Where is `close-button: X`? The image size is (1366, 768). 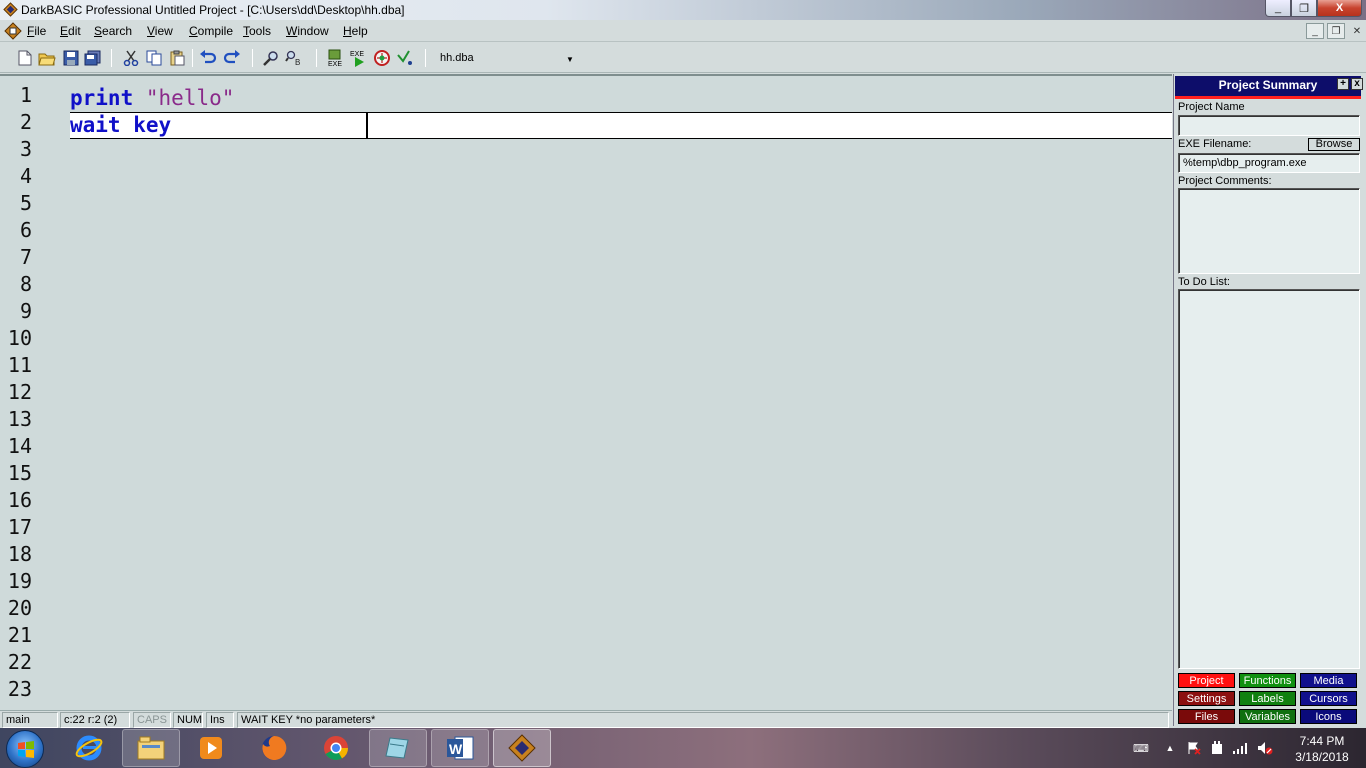
close-button: X is located at coordinates (1339, 8).